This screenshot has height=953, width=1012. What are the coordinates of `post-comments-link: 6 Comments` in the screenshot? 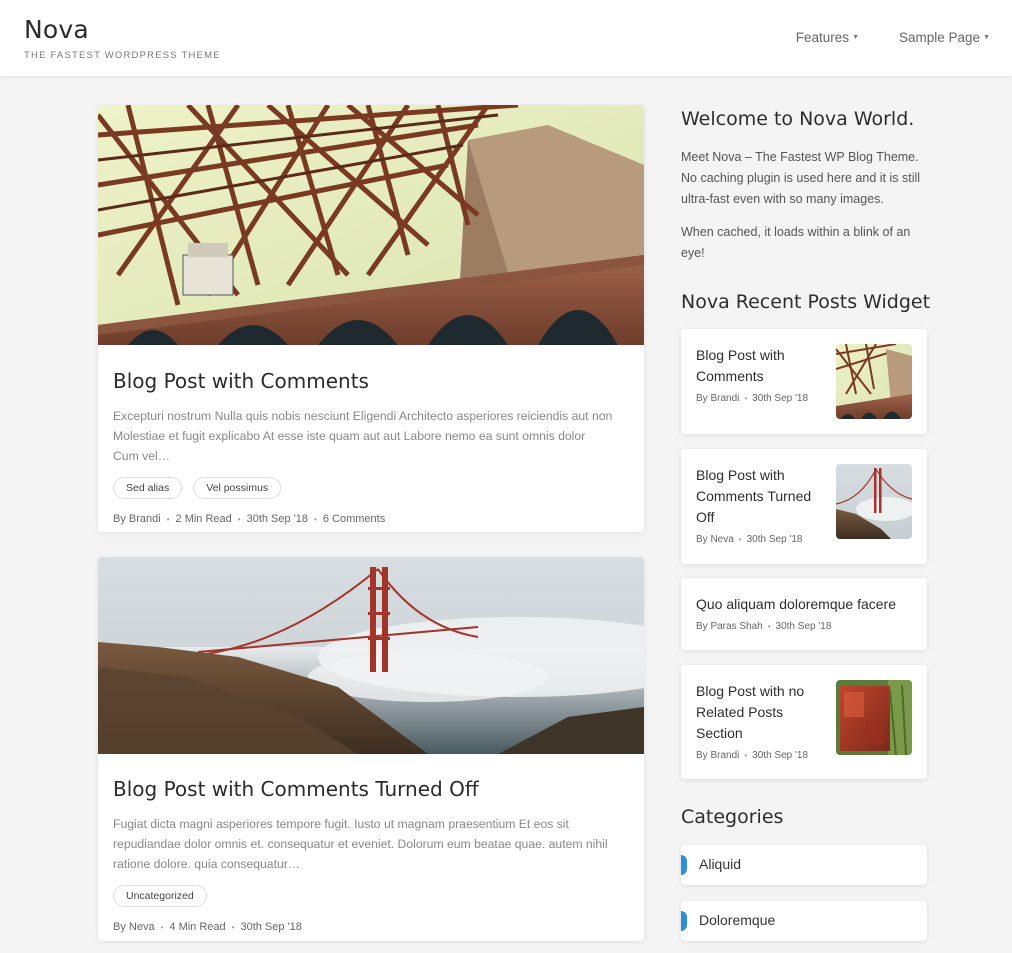 It's located at (354, 519).